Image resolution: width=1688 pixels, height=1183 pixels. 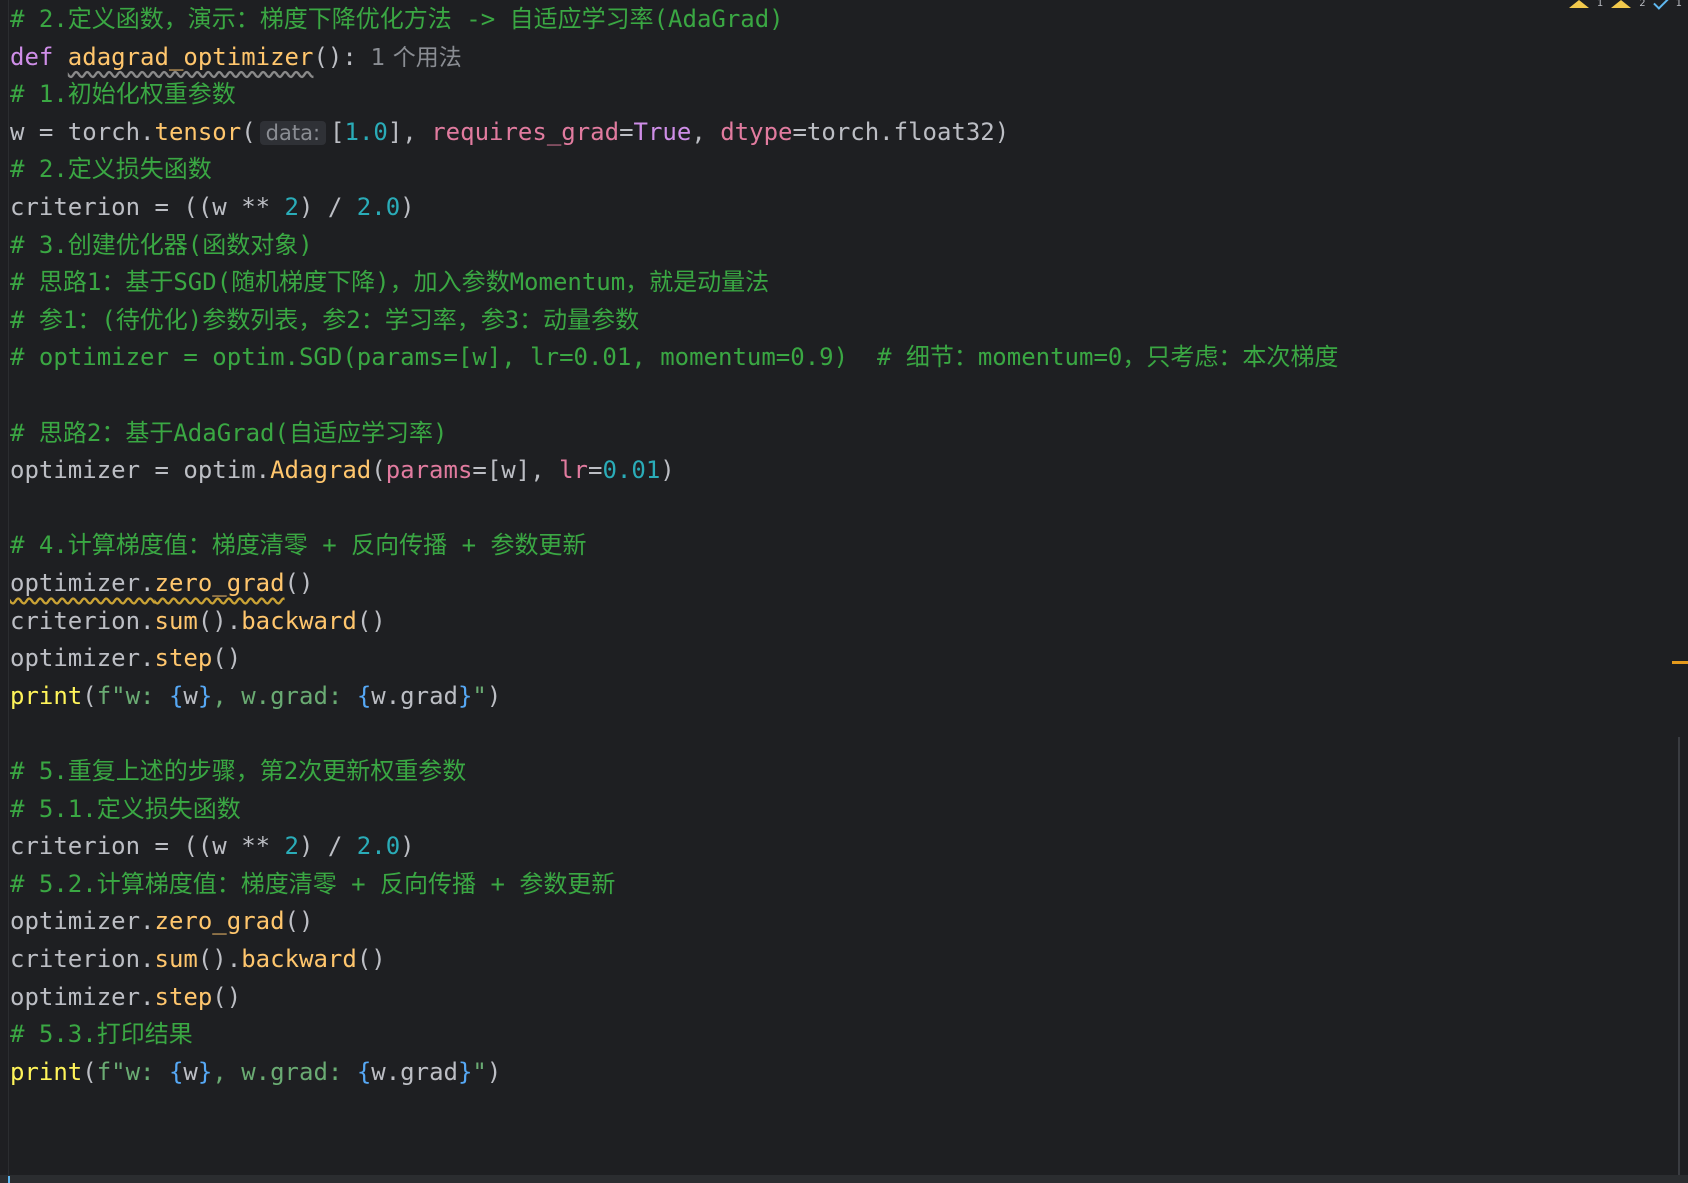 I want to click on code-token: w, so click(x=190, y=1071).